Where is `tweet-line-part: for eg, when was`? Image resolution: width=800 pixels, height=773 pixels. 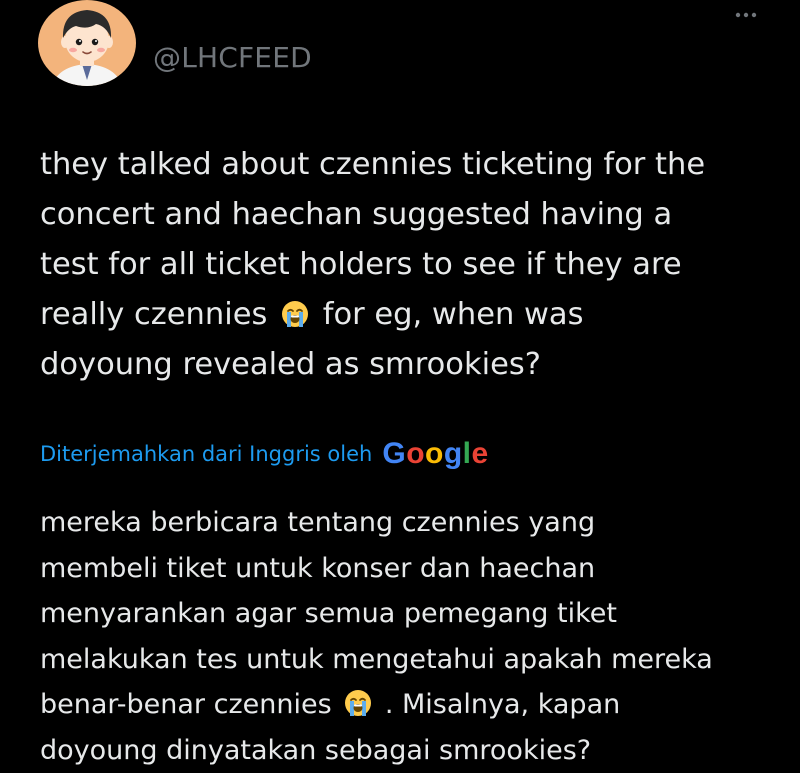 tweet-line-part: for eg, when was is located at coordinates (453, 314).